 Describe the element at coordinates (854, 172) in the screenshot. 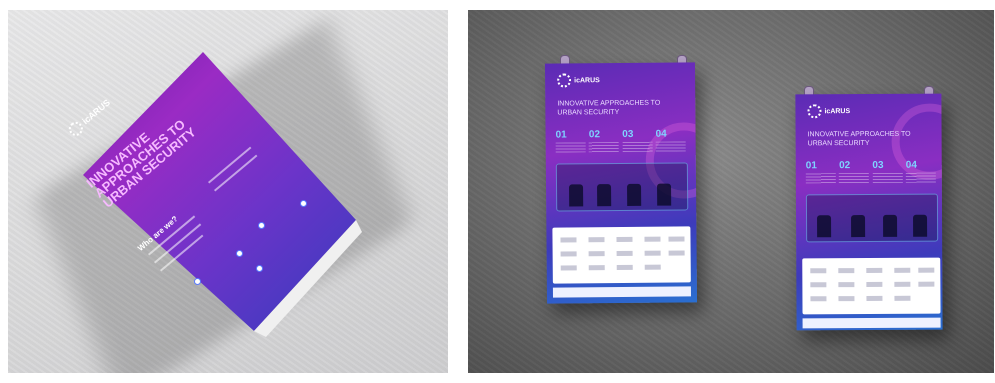

I see `poster-right-number-2: 02` at that location.